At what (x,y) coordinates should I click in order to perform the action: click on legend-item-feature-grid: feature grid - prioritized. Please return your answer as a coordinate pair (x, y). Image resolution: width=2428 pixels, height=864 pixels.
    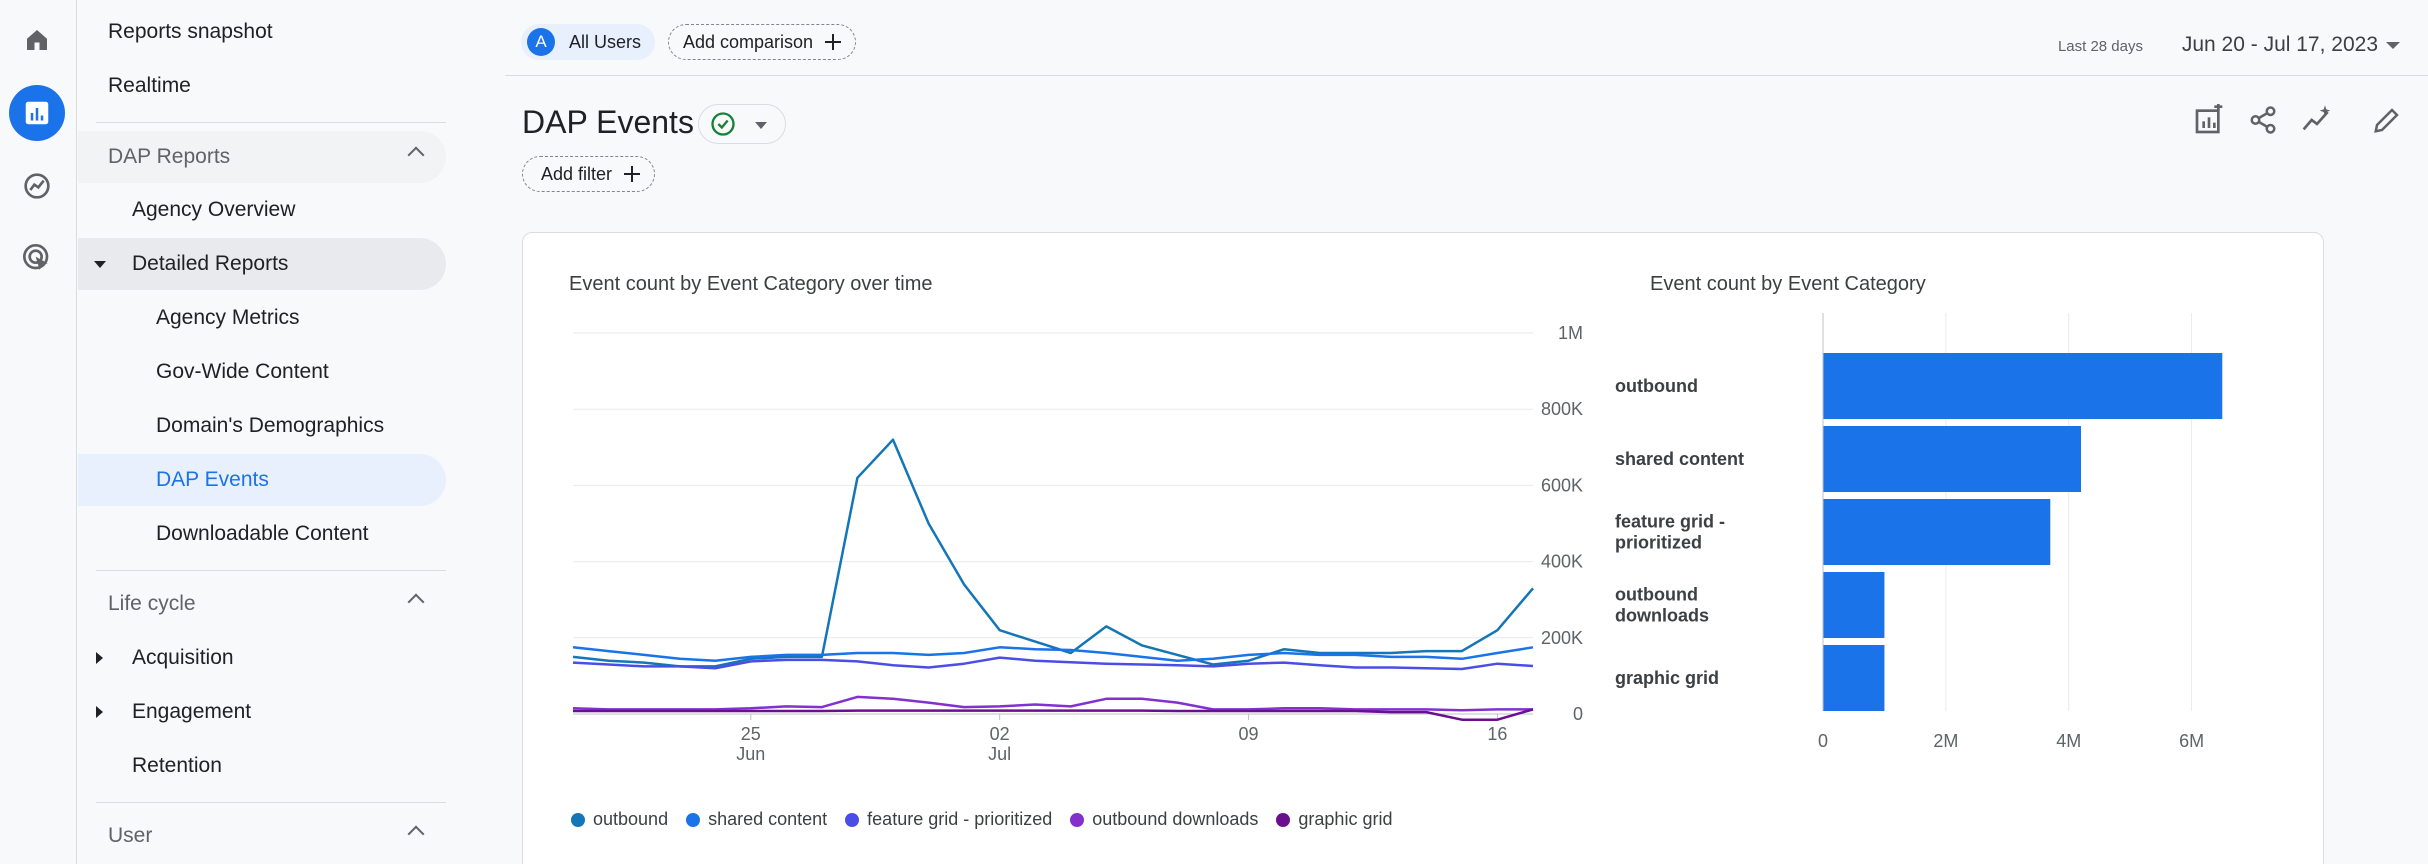
    Looking at the image, I should click on (948, 819).